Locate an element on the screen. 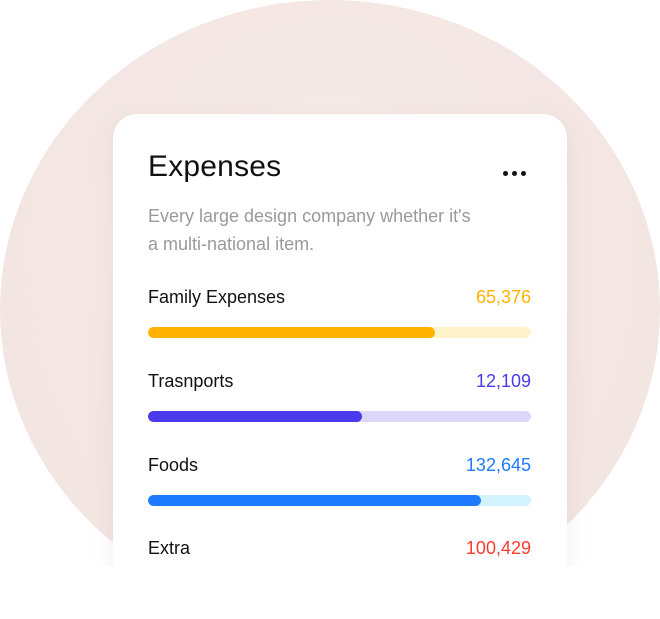 This screenshot has height=619, width=660. expense-label: Extra is located at coordinates (169, 547).